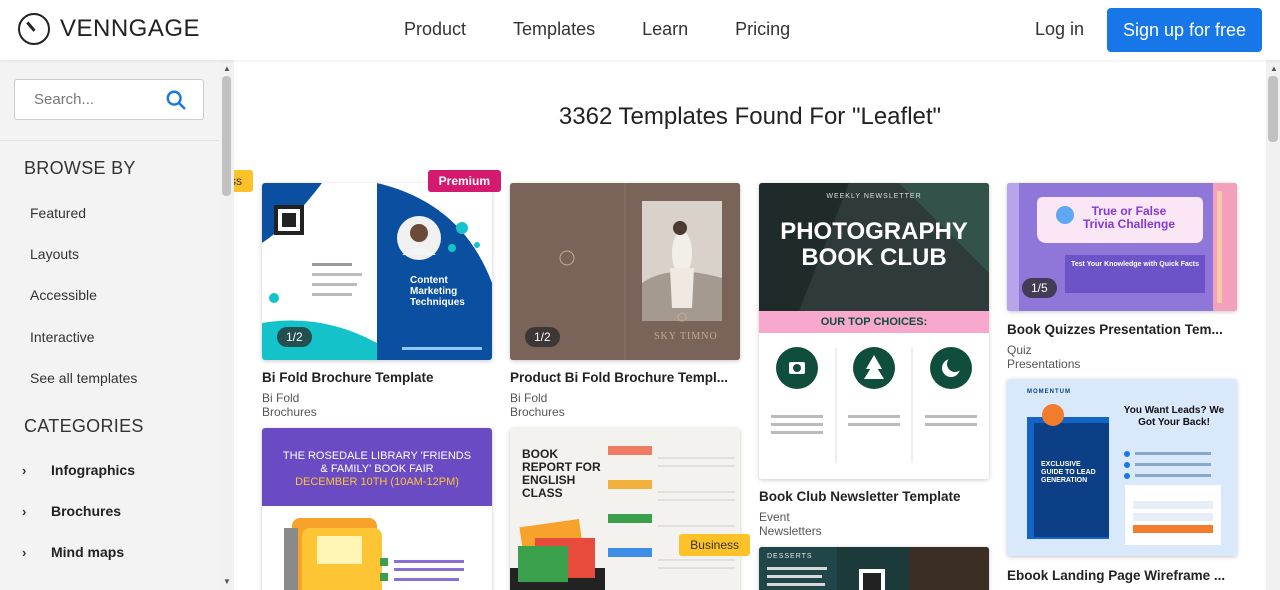 Image resolution: width=1280 pixels, height=590 pixels. Describe the element at coordinates (762, 29) in the screenshot. I see `nav-pricing: Pricing` at that location.